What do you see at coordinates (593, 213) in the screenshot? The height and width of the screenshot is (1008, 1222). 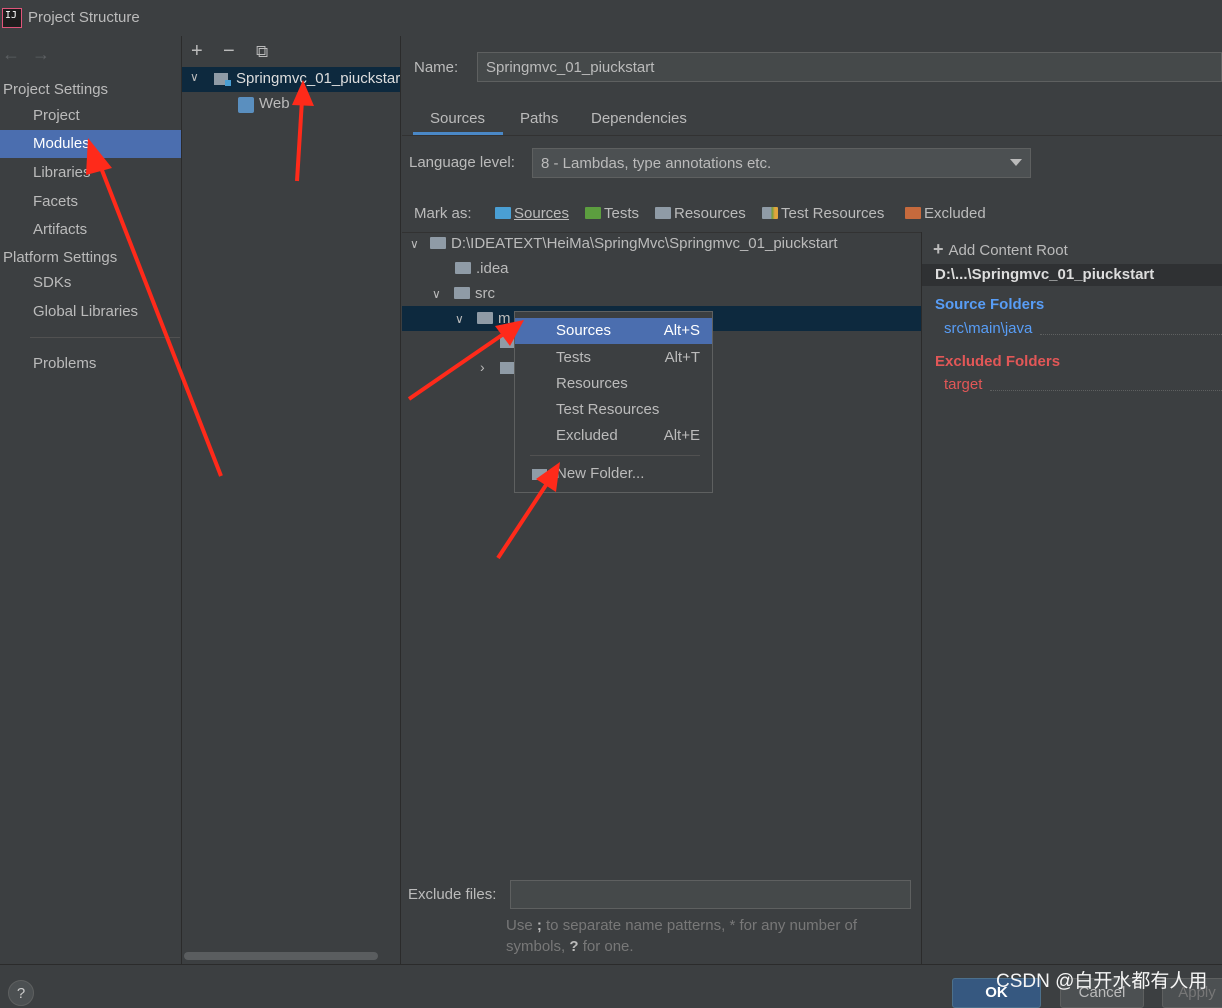 I see `tests-folder-icon` at bounding box center [593, 213].